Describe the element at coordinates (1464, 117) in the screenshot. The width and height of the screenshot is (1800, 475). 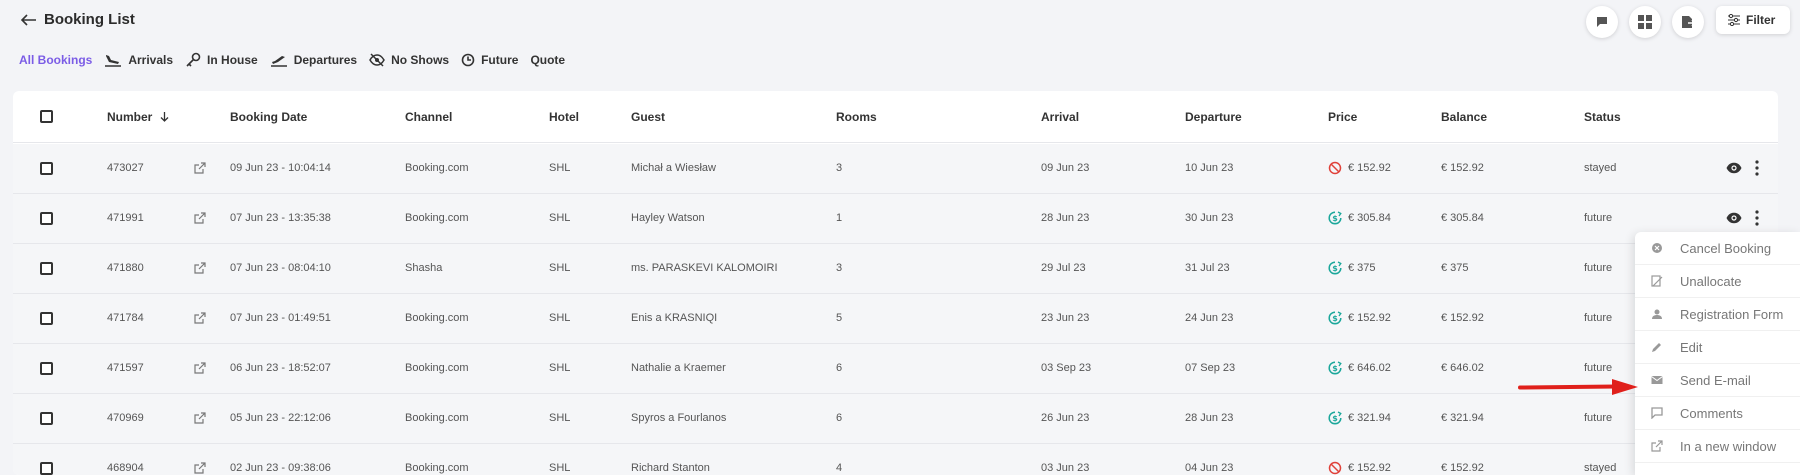
I see `column-header-balance: Balance` at that location.